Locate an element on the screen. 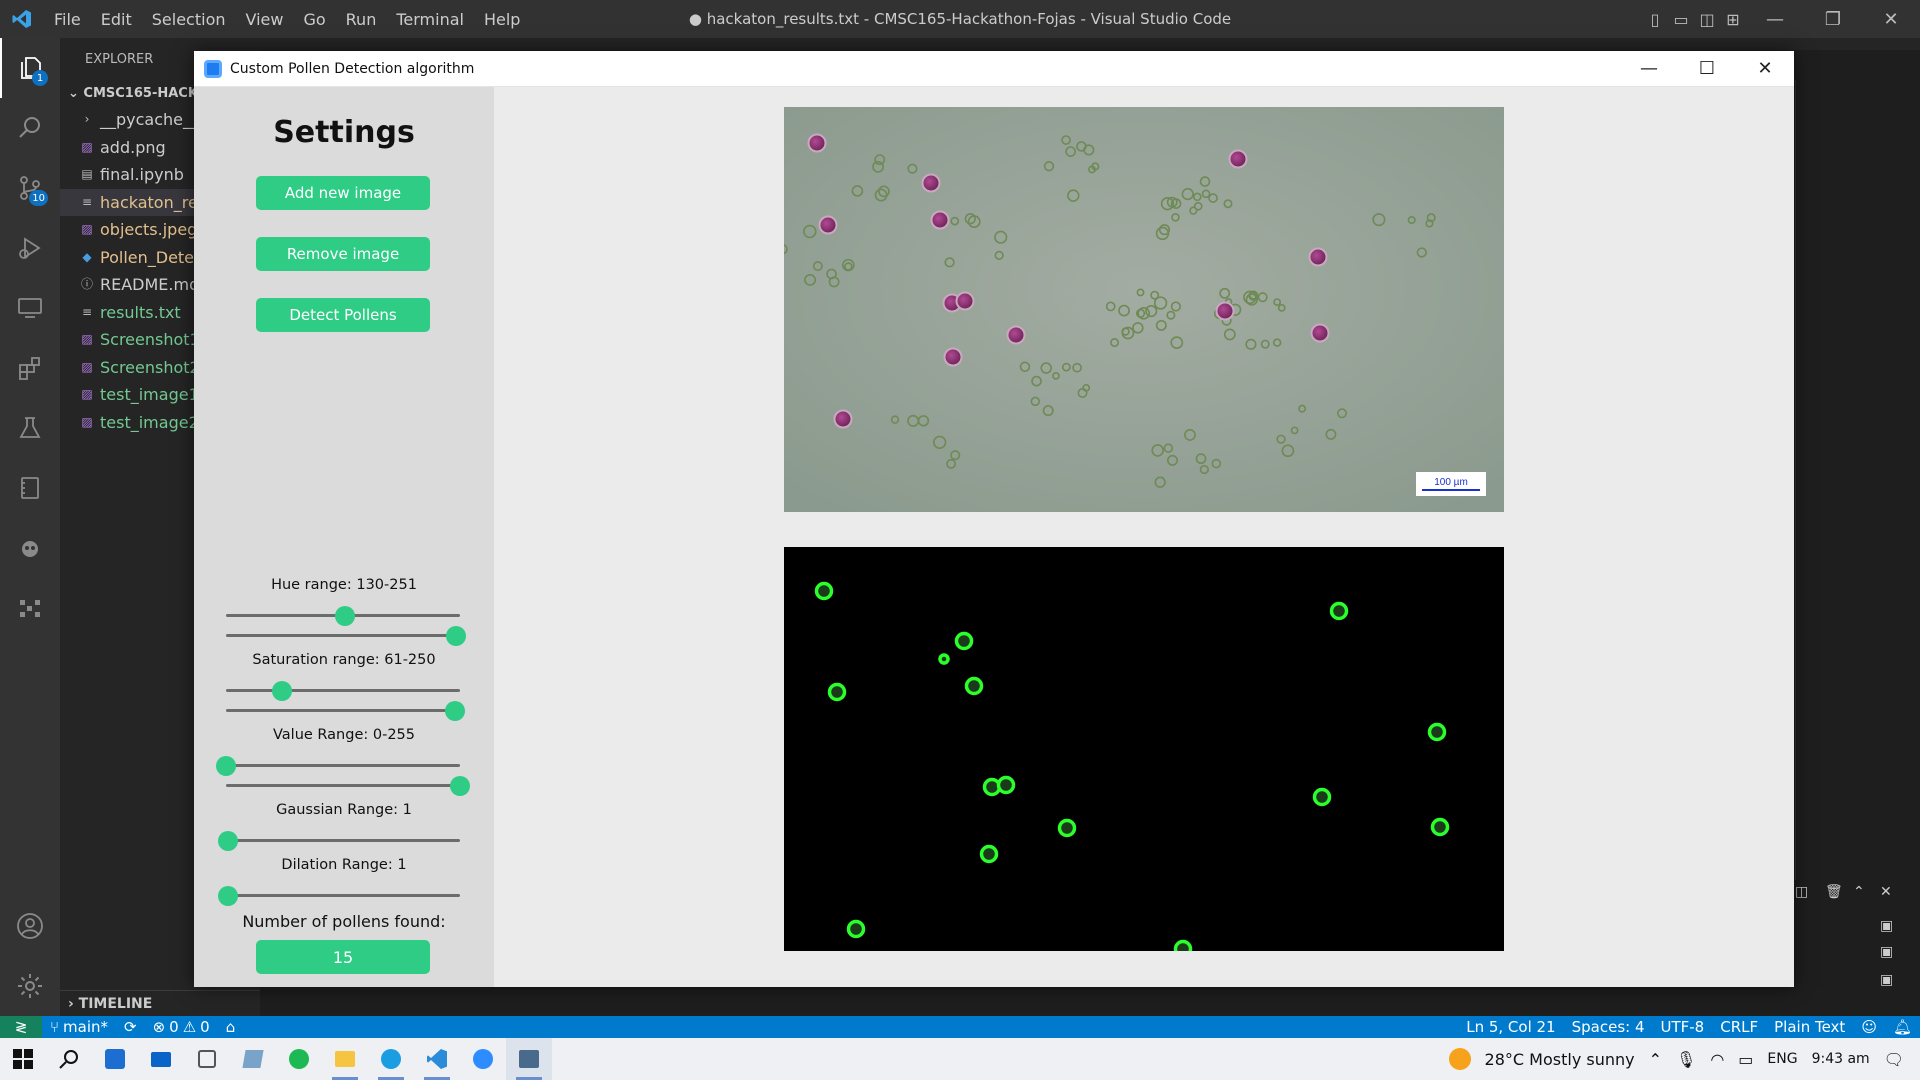 The image size is (1920, 1080). hue-min-slider is located at coordinates (343, 615).